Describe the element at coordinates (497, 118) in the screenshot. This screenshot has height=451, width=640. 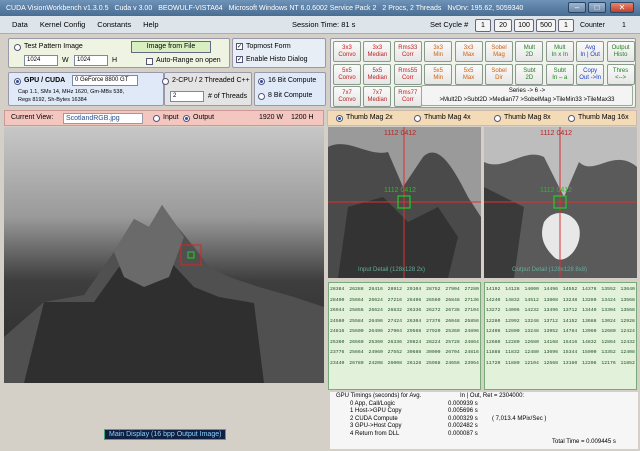
I see `thumb-mag-8x-radio` at that location.